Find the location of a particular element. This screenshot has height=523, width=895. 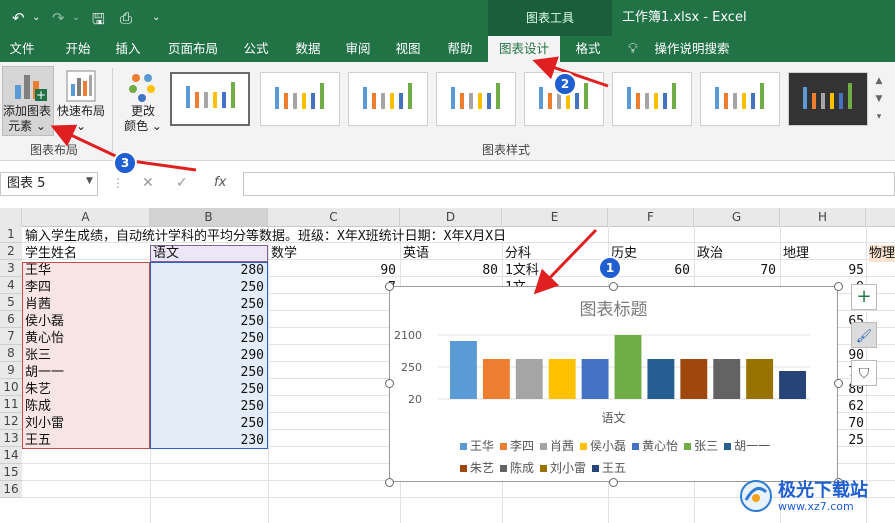

callout-2: 2 is located at coordinates (565, 84).